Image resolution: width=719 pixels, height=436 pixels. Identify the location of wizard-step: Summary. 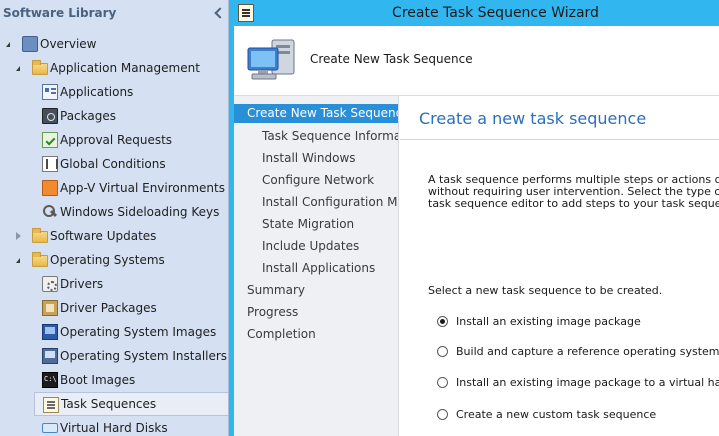
(276, 290).